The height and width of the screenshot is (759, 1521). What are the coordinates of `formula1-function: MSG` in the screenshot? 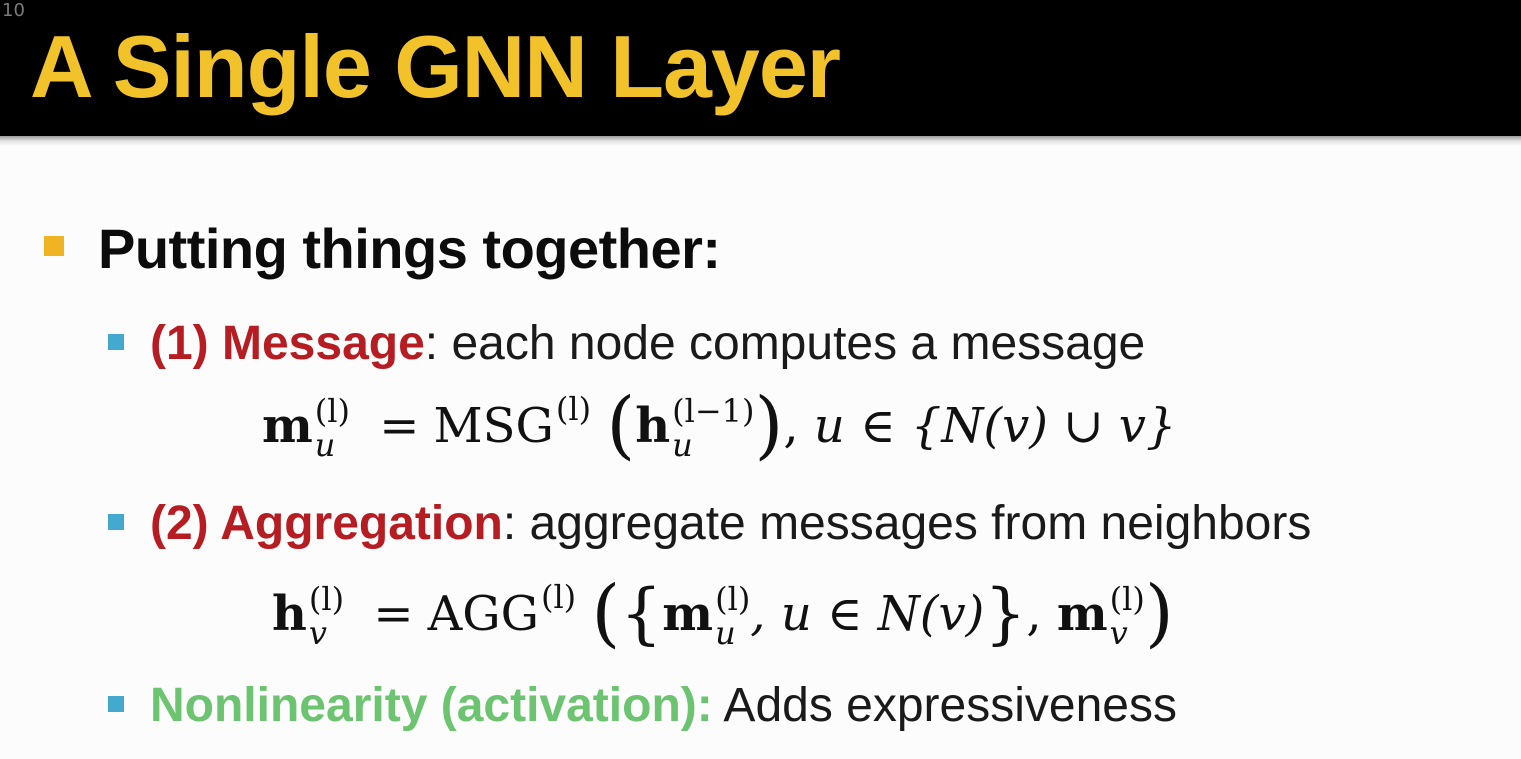 It's located at (493, 426).